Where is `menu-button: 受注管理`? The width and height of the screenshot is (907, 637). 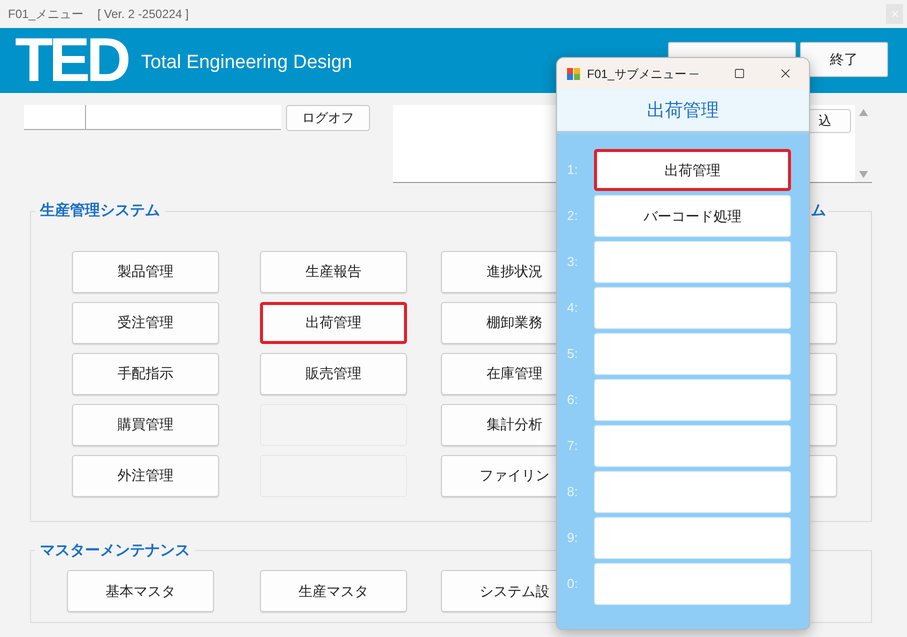 menu-button: 受注管理 is located at coordinates (145, 323).